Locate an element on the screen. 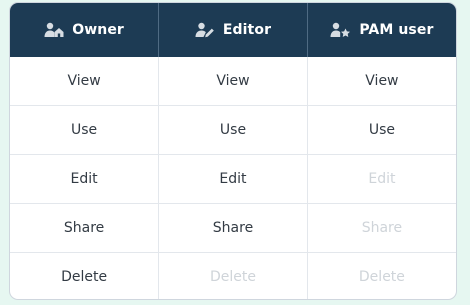  column-header-pam-user: PAM user is located at coordinates (381, 30).